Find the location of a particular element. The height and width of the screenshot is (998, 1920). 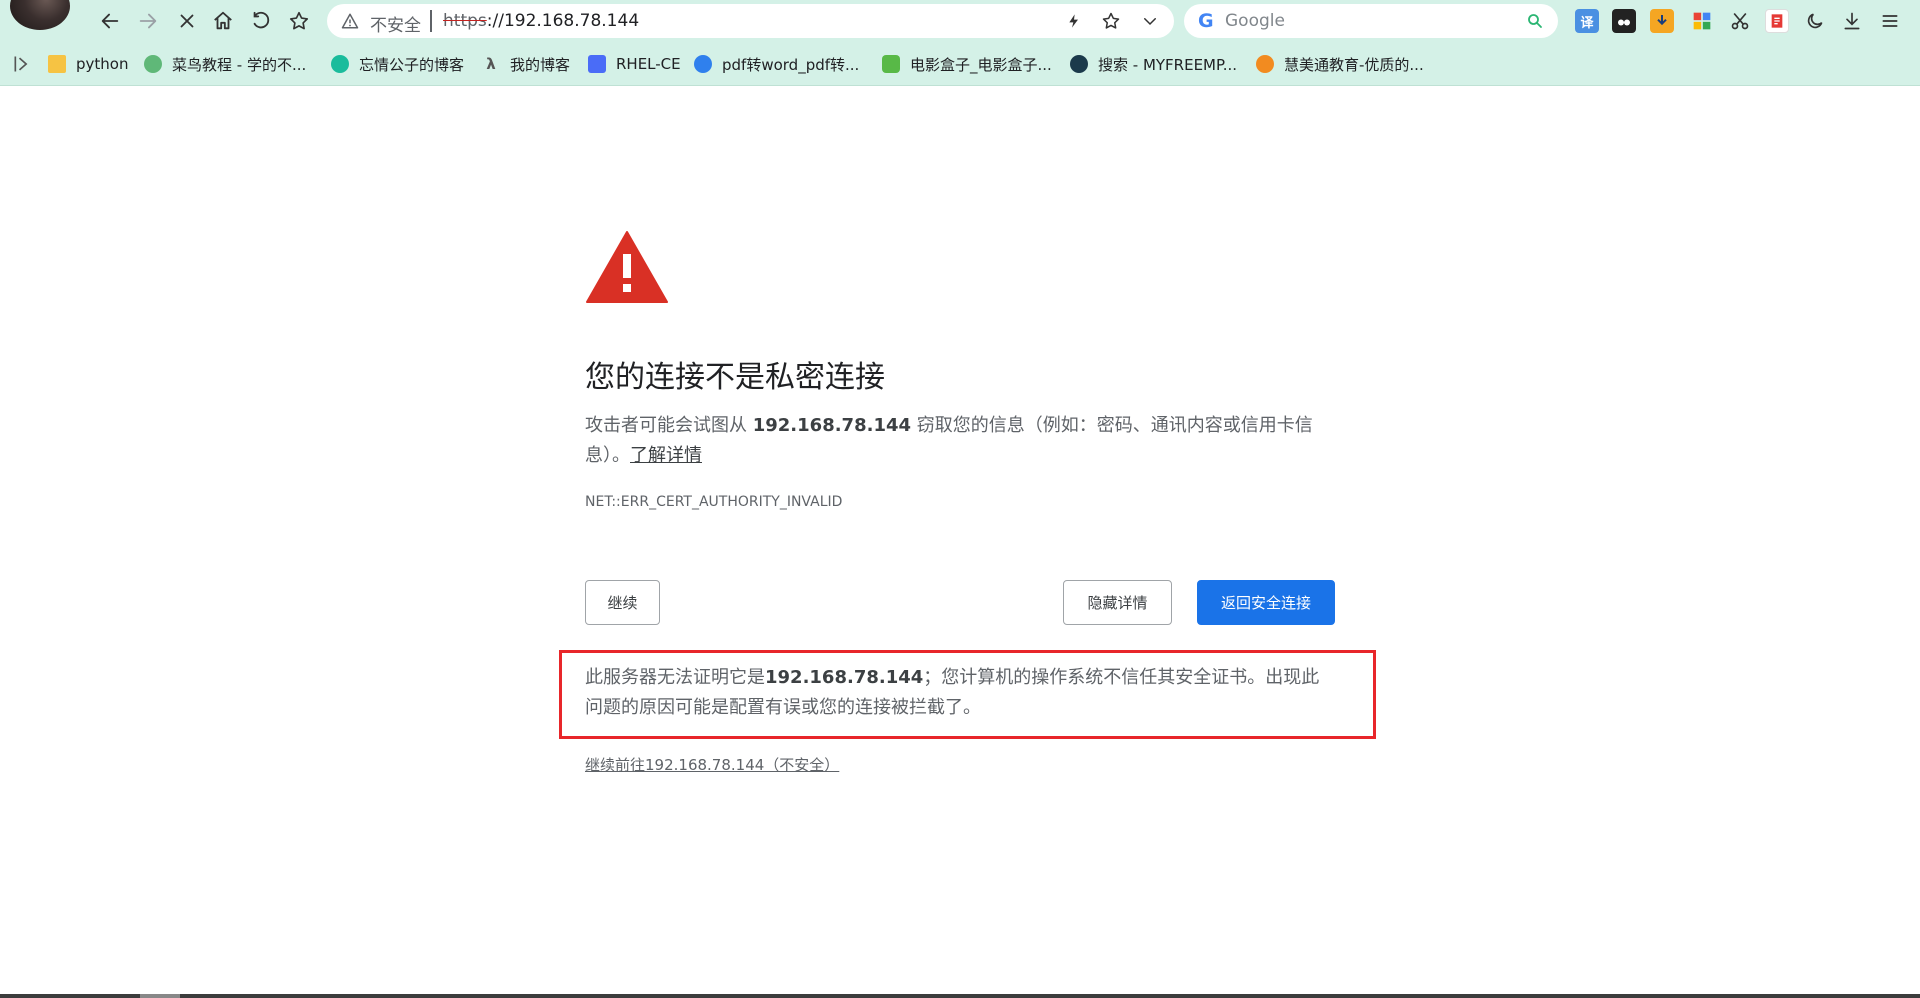

screenshot-extension is located at coordinates (1740, 21).